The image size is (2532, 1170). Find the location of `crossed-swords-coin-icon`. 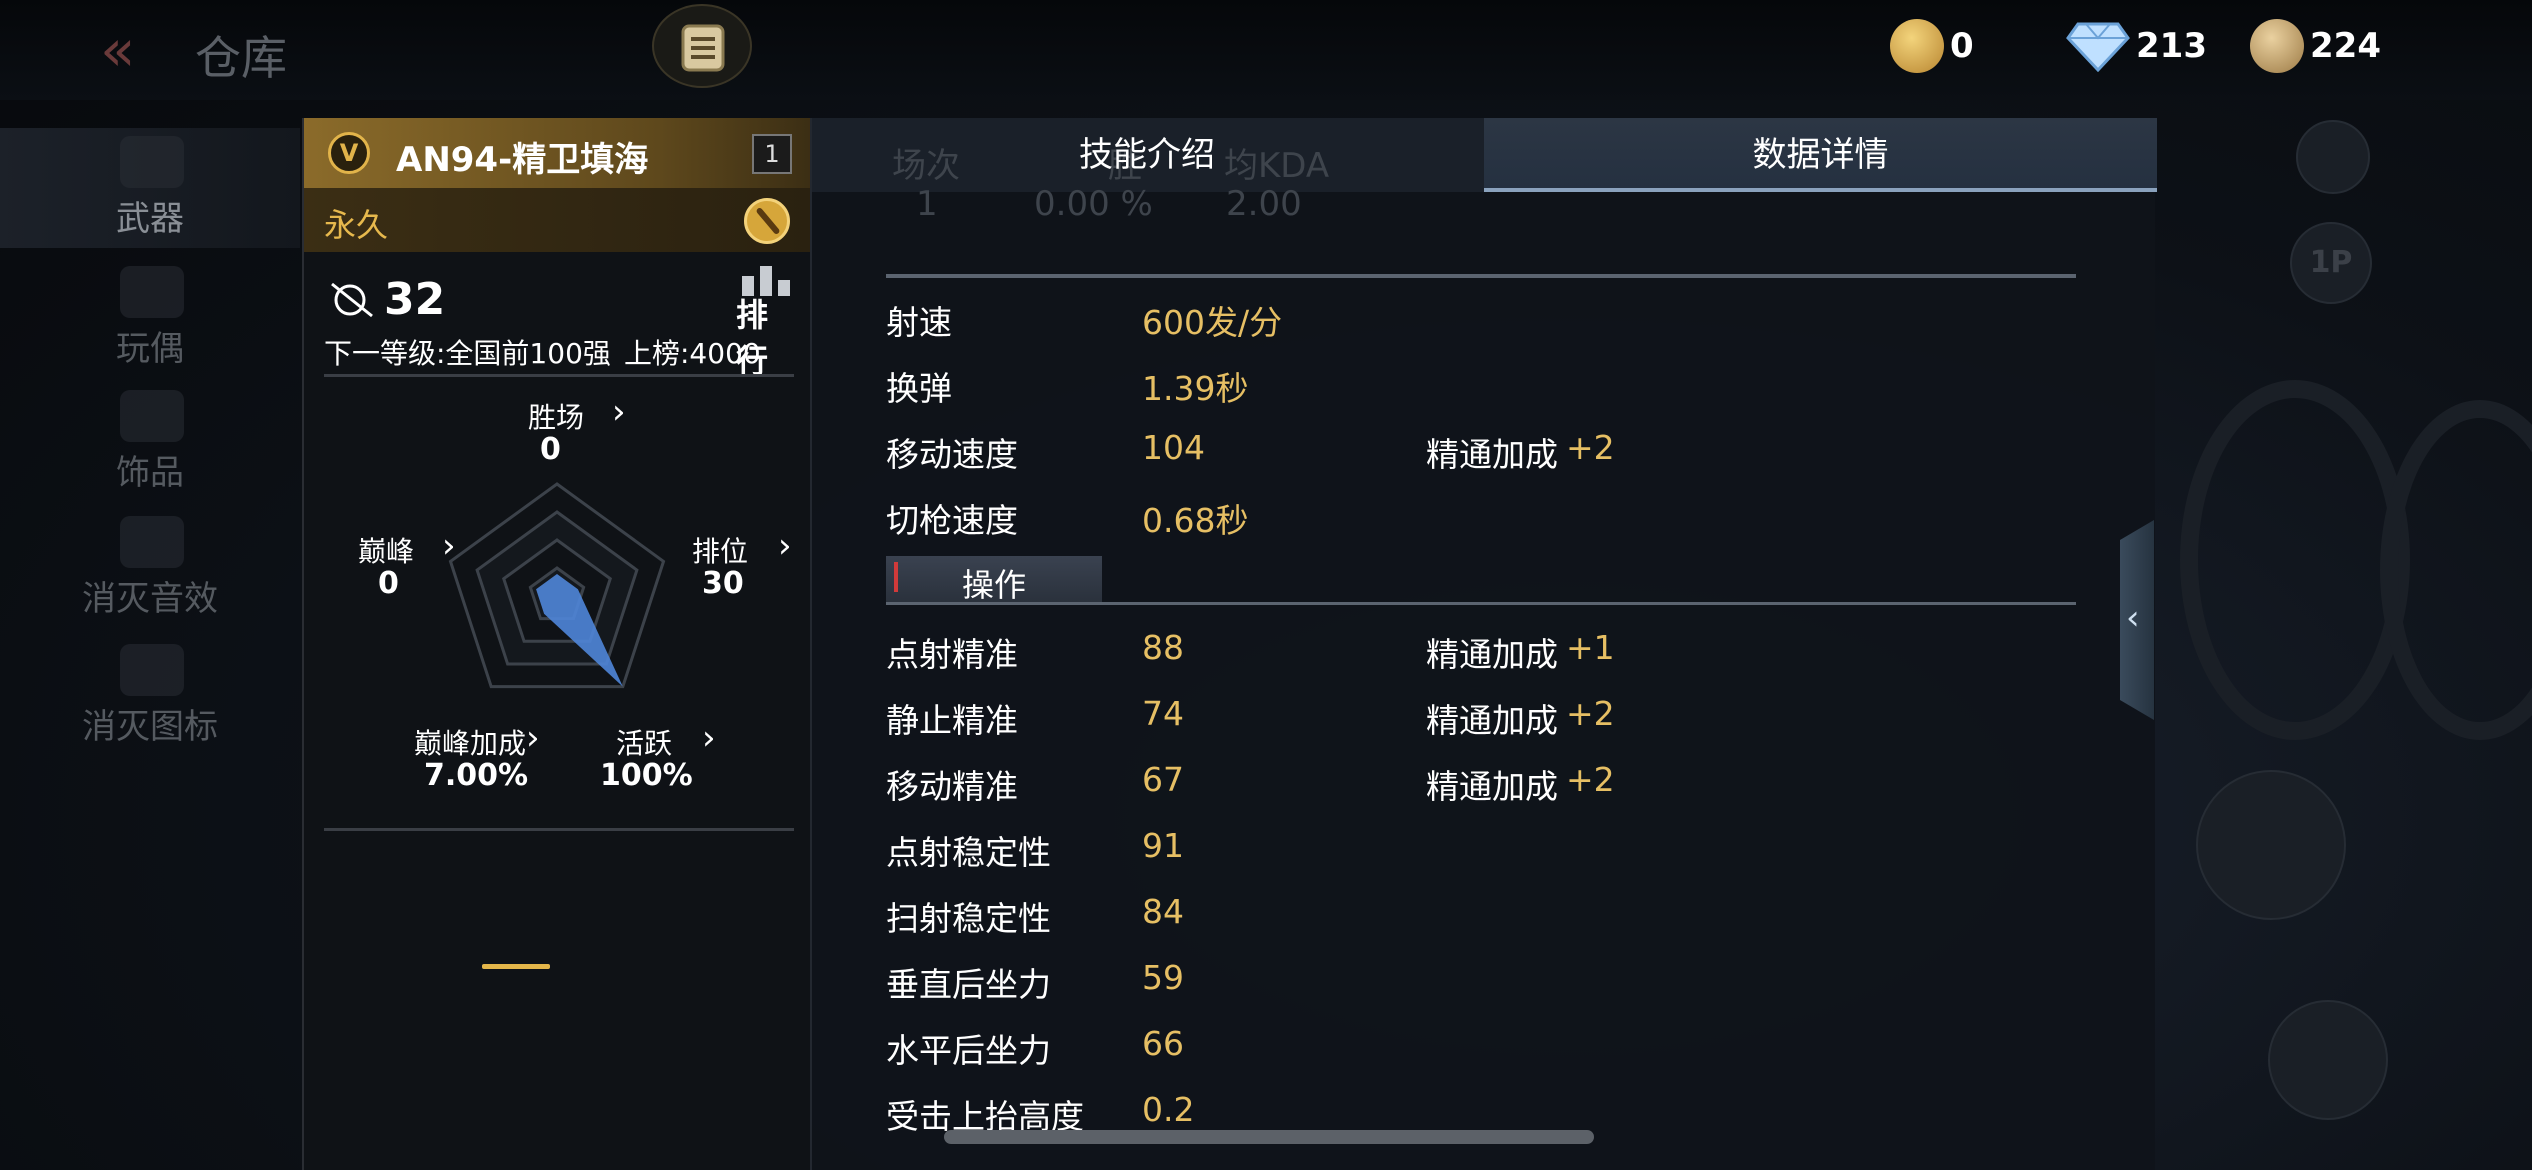

crossed-swords-coin-icon is located at coordinates (2277, 46).